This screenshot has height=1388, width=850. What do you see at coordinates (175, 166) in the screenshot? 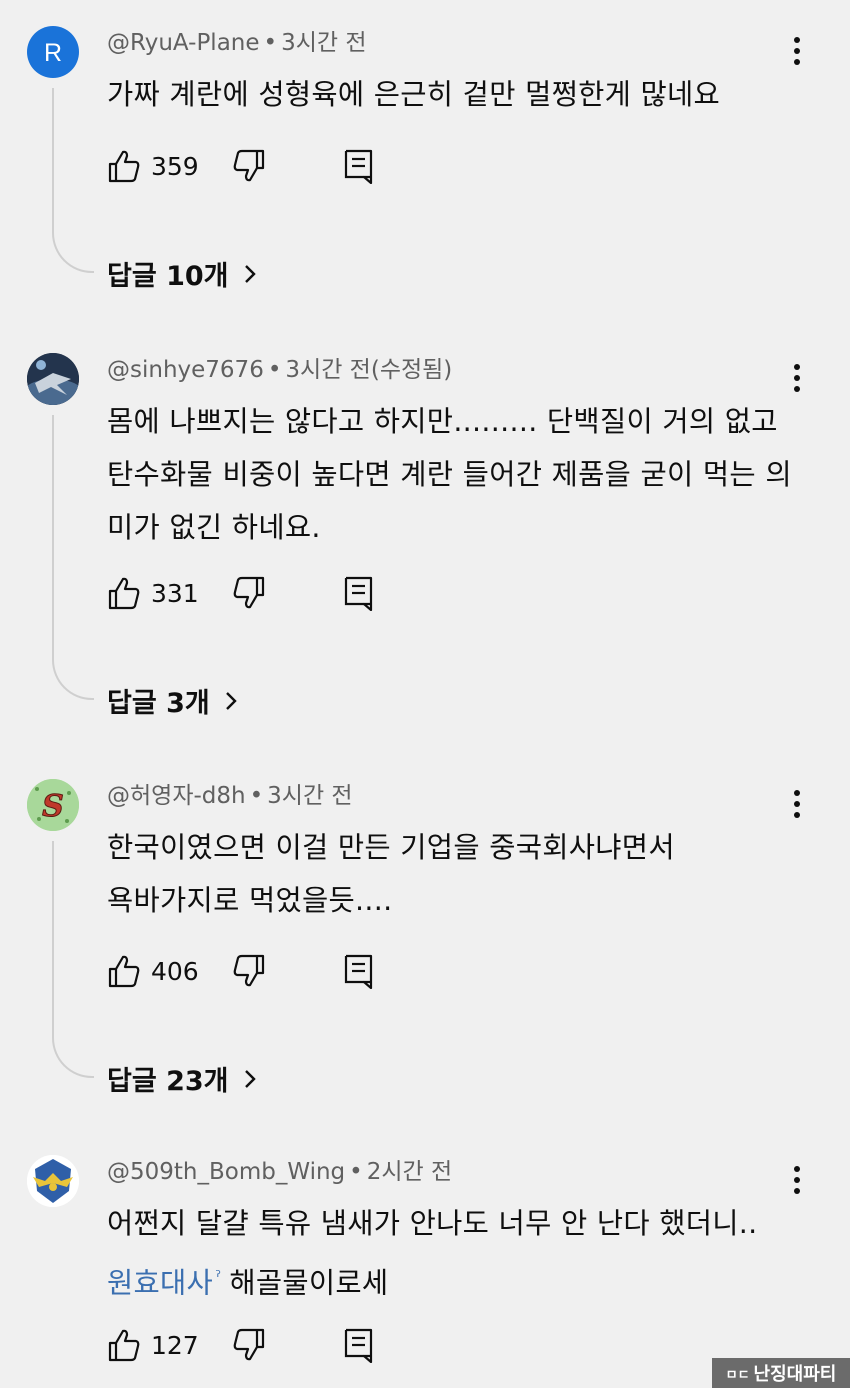
I see `like-count: 359` at bounding box center [175, 166].